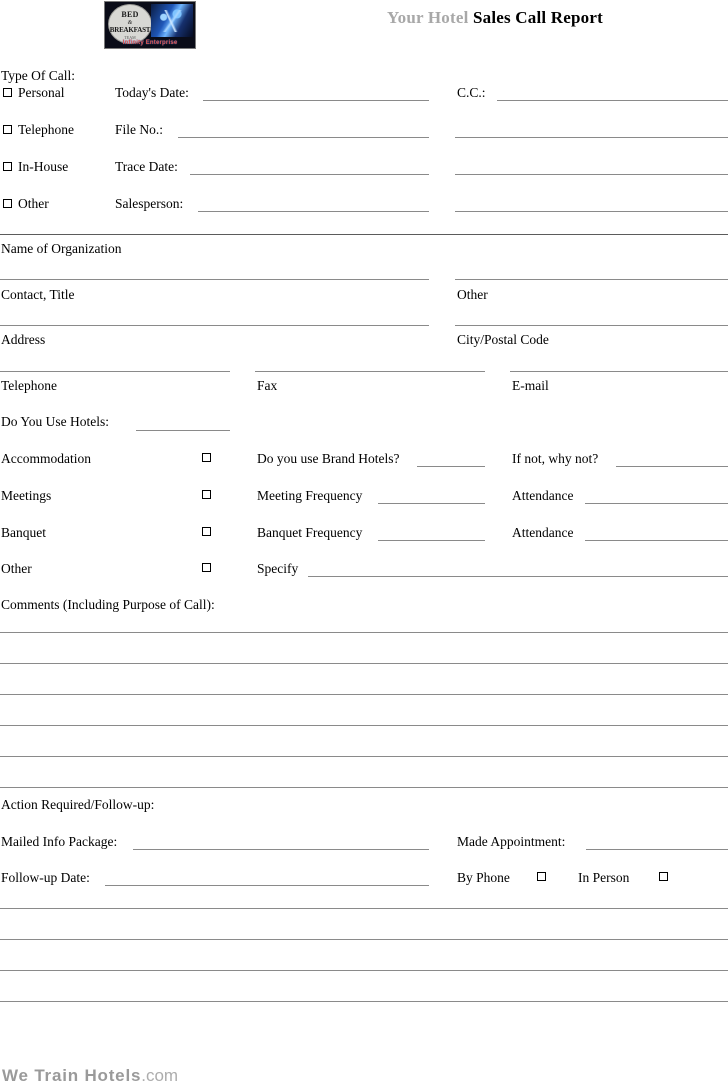  I want to click on mailed-info-package-label: Mailed Info Package:, so click(59, 841).